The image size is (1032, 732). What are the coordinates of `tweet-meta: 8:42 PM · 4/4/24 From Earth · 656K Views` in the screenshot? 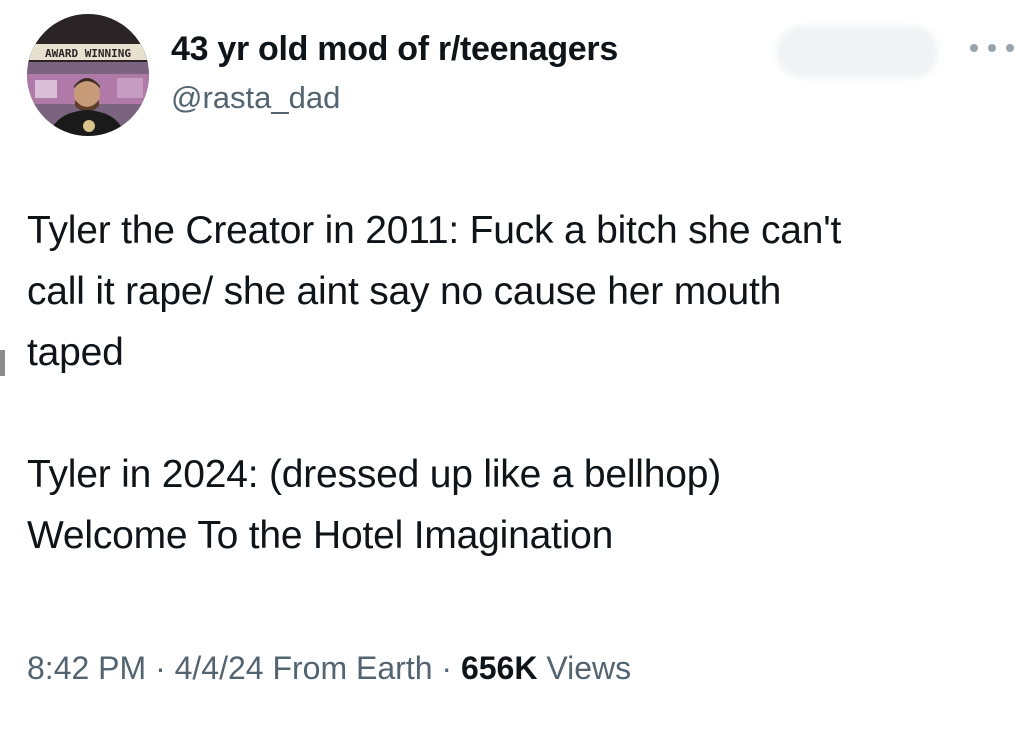 It's located at (329, 668).